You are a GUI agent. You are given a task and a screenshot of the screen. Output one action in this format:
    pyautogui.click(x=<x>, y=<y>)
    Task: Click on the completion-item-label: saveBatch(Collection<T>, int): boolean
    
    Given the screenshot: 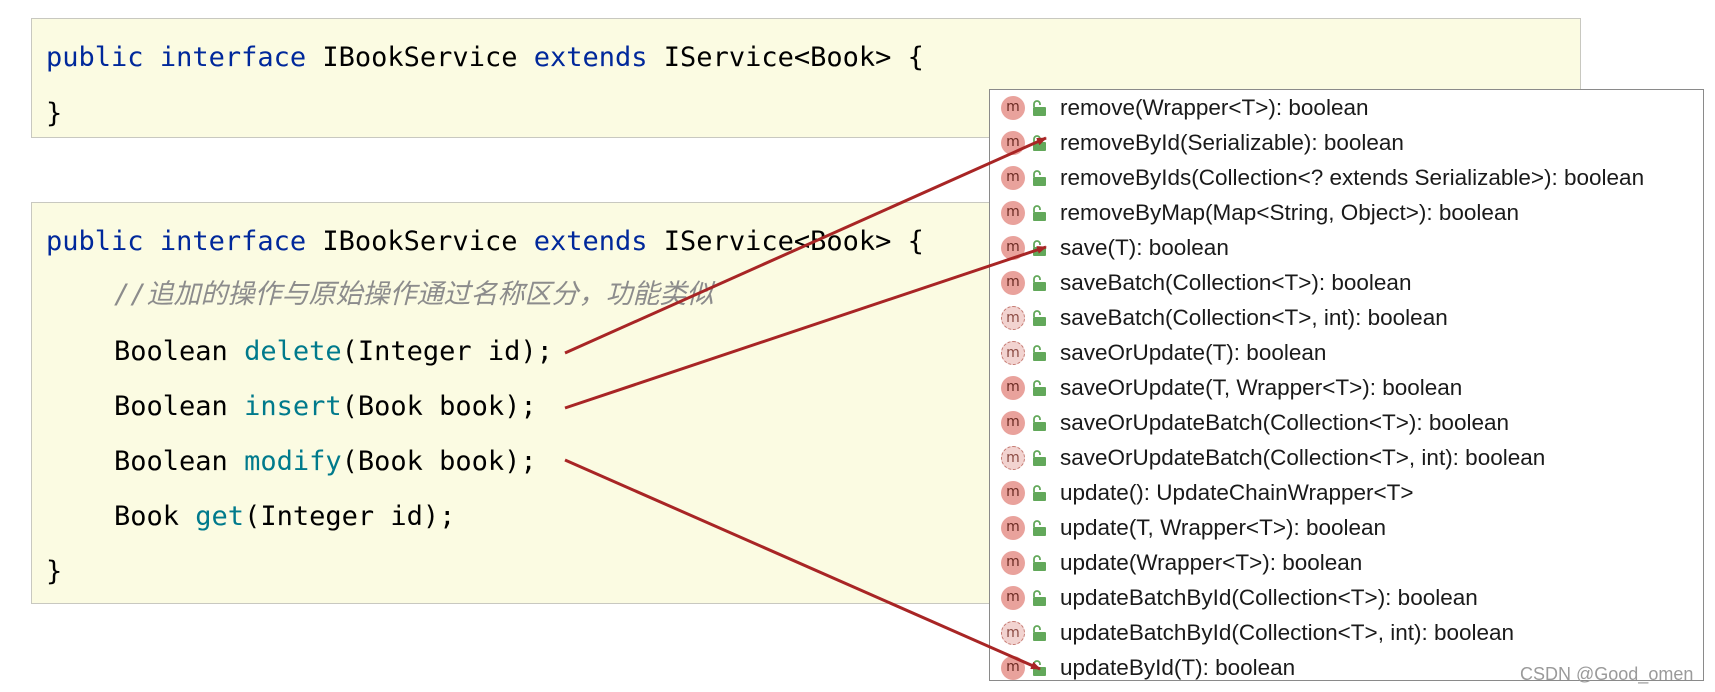 What is the action you would take?
    pyautogui.click(x=1254, y=317)
    